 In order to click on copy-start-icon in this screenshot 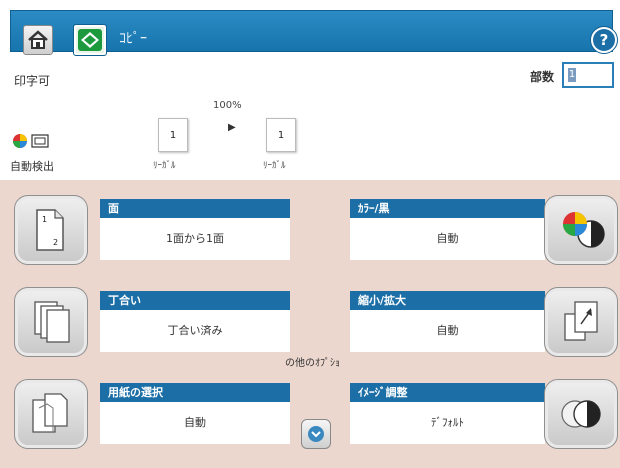, I will do `click(90, 40)`.